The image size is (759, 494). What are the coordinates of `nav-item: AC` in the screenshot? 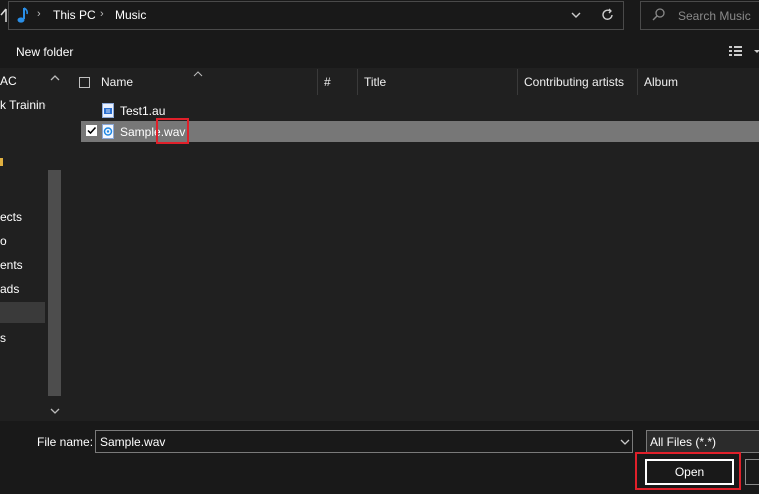 It's located at (8, 81).